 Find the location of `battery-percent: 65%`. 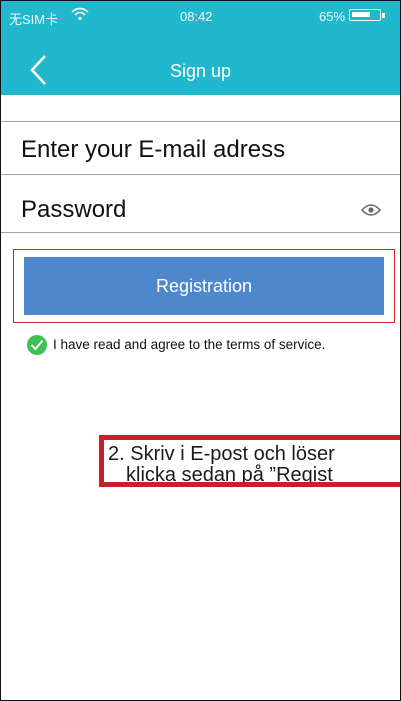

battery-percent: 65% is located at coordinates (332, 16).